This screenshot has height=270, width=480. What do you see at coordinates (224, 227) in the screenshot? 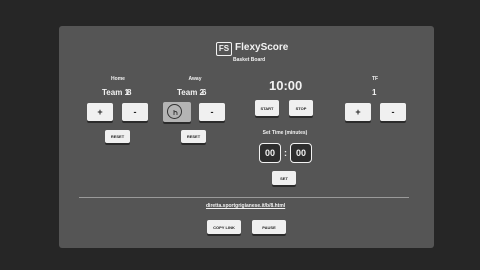
I see `copy-link-button: COPY LINK` at bounding box center [224, 227].